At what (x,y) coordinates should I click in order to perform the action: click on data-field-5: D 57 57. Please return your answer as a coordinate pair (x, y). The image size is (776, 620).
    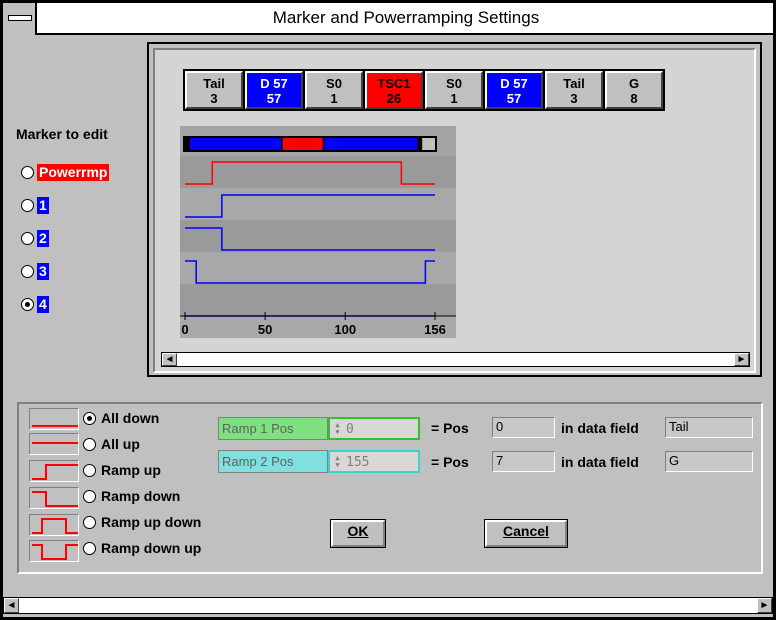
    Looking at the image, I should click on (514, 90).